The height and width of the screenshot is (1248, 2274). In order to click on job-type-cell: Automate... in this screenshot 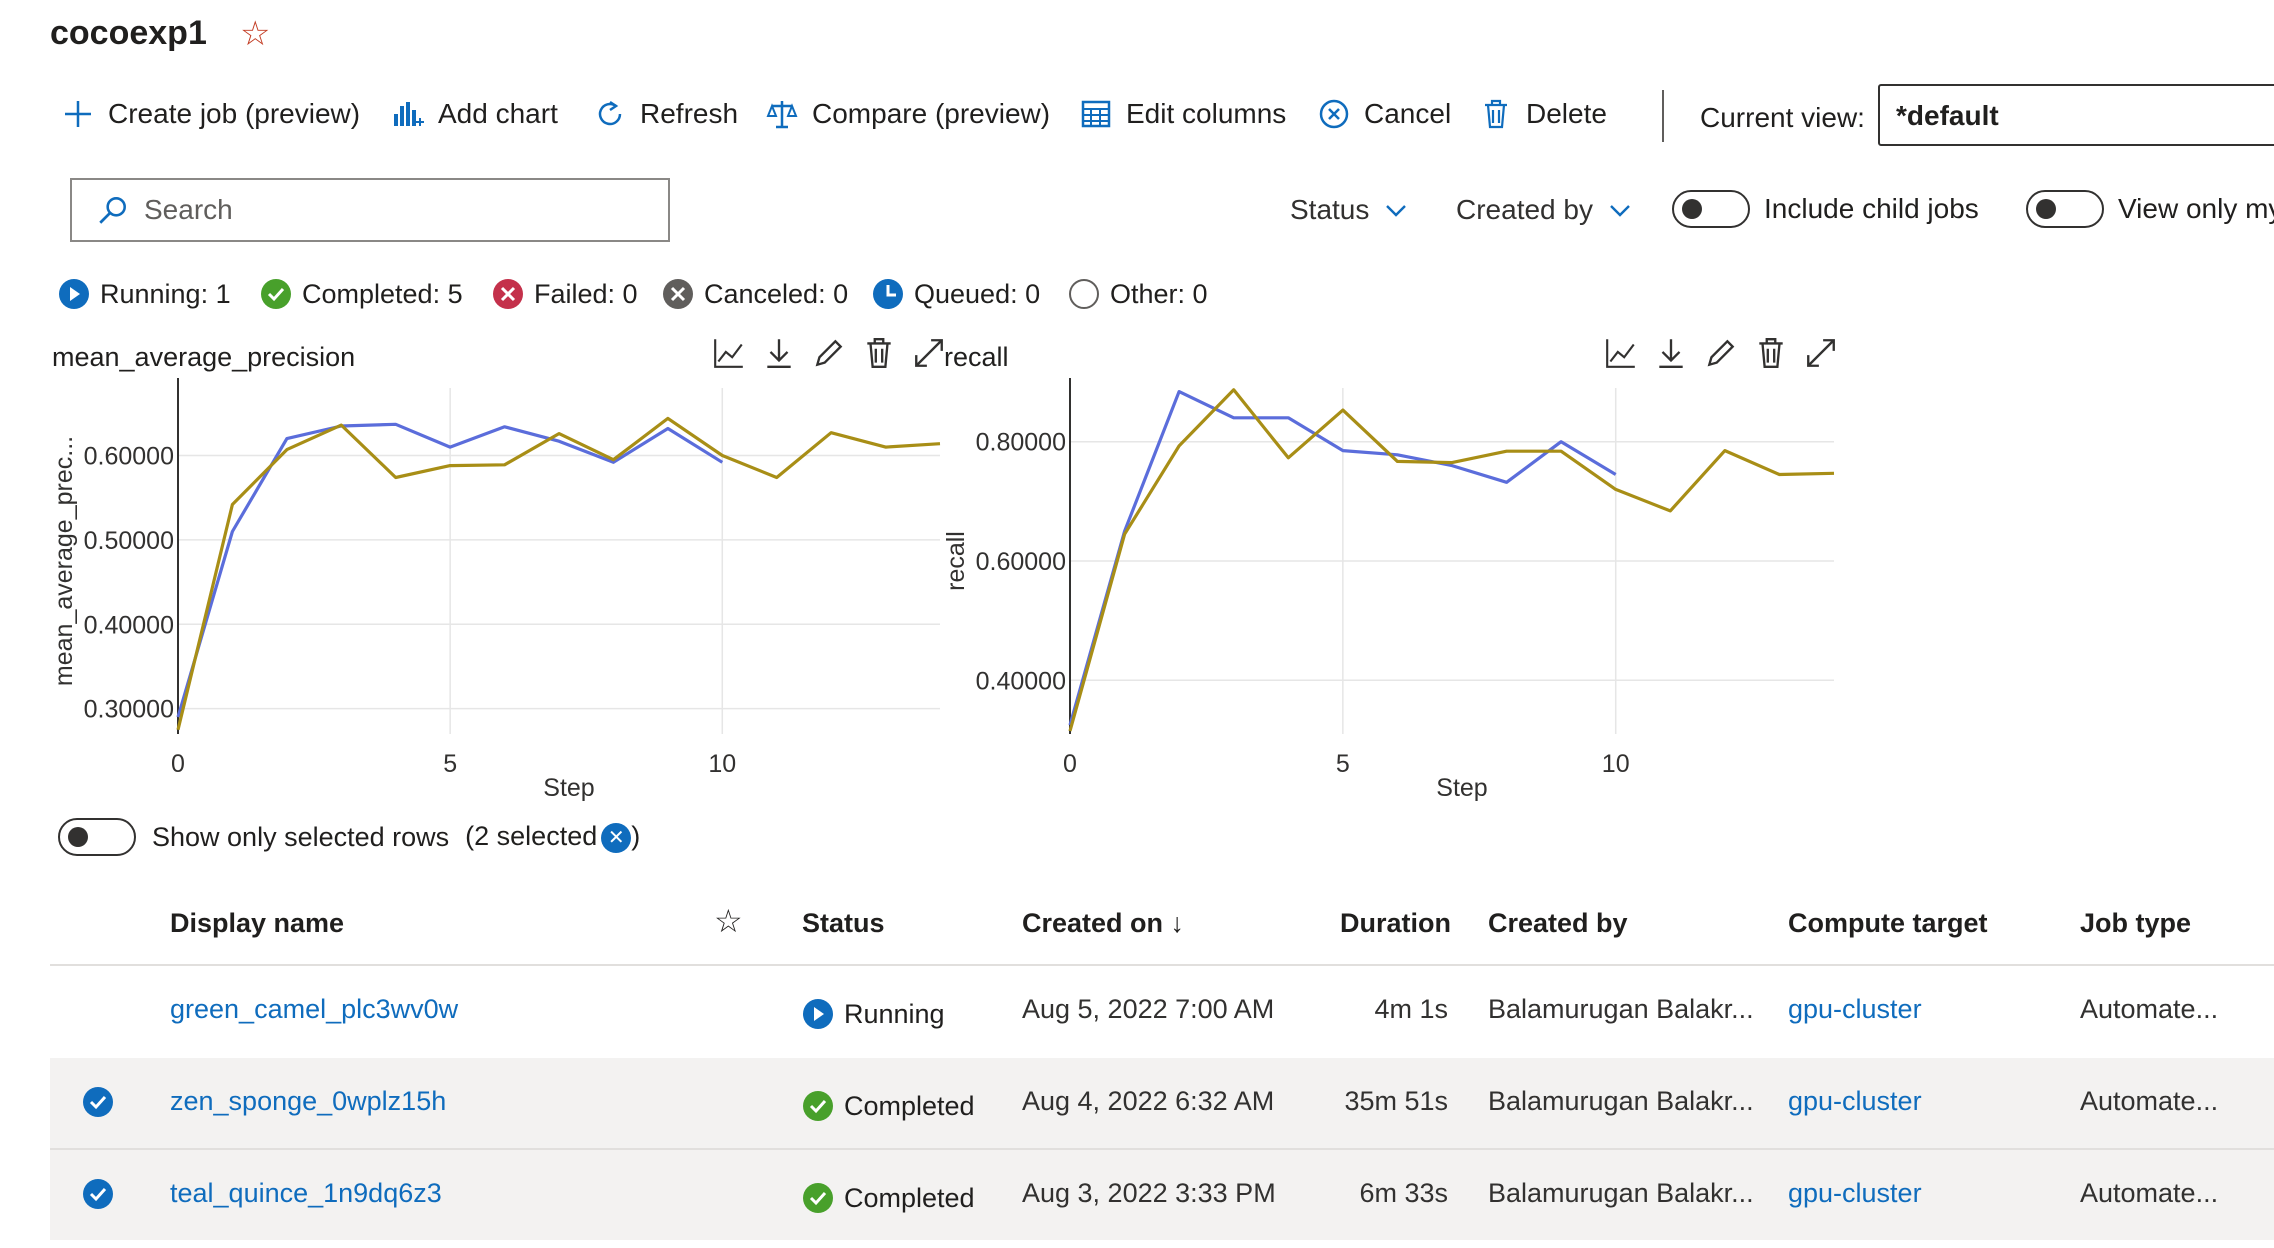, I will do `click(2149, 1101)`.